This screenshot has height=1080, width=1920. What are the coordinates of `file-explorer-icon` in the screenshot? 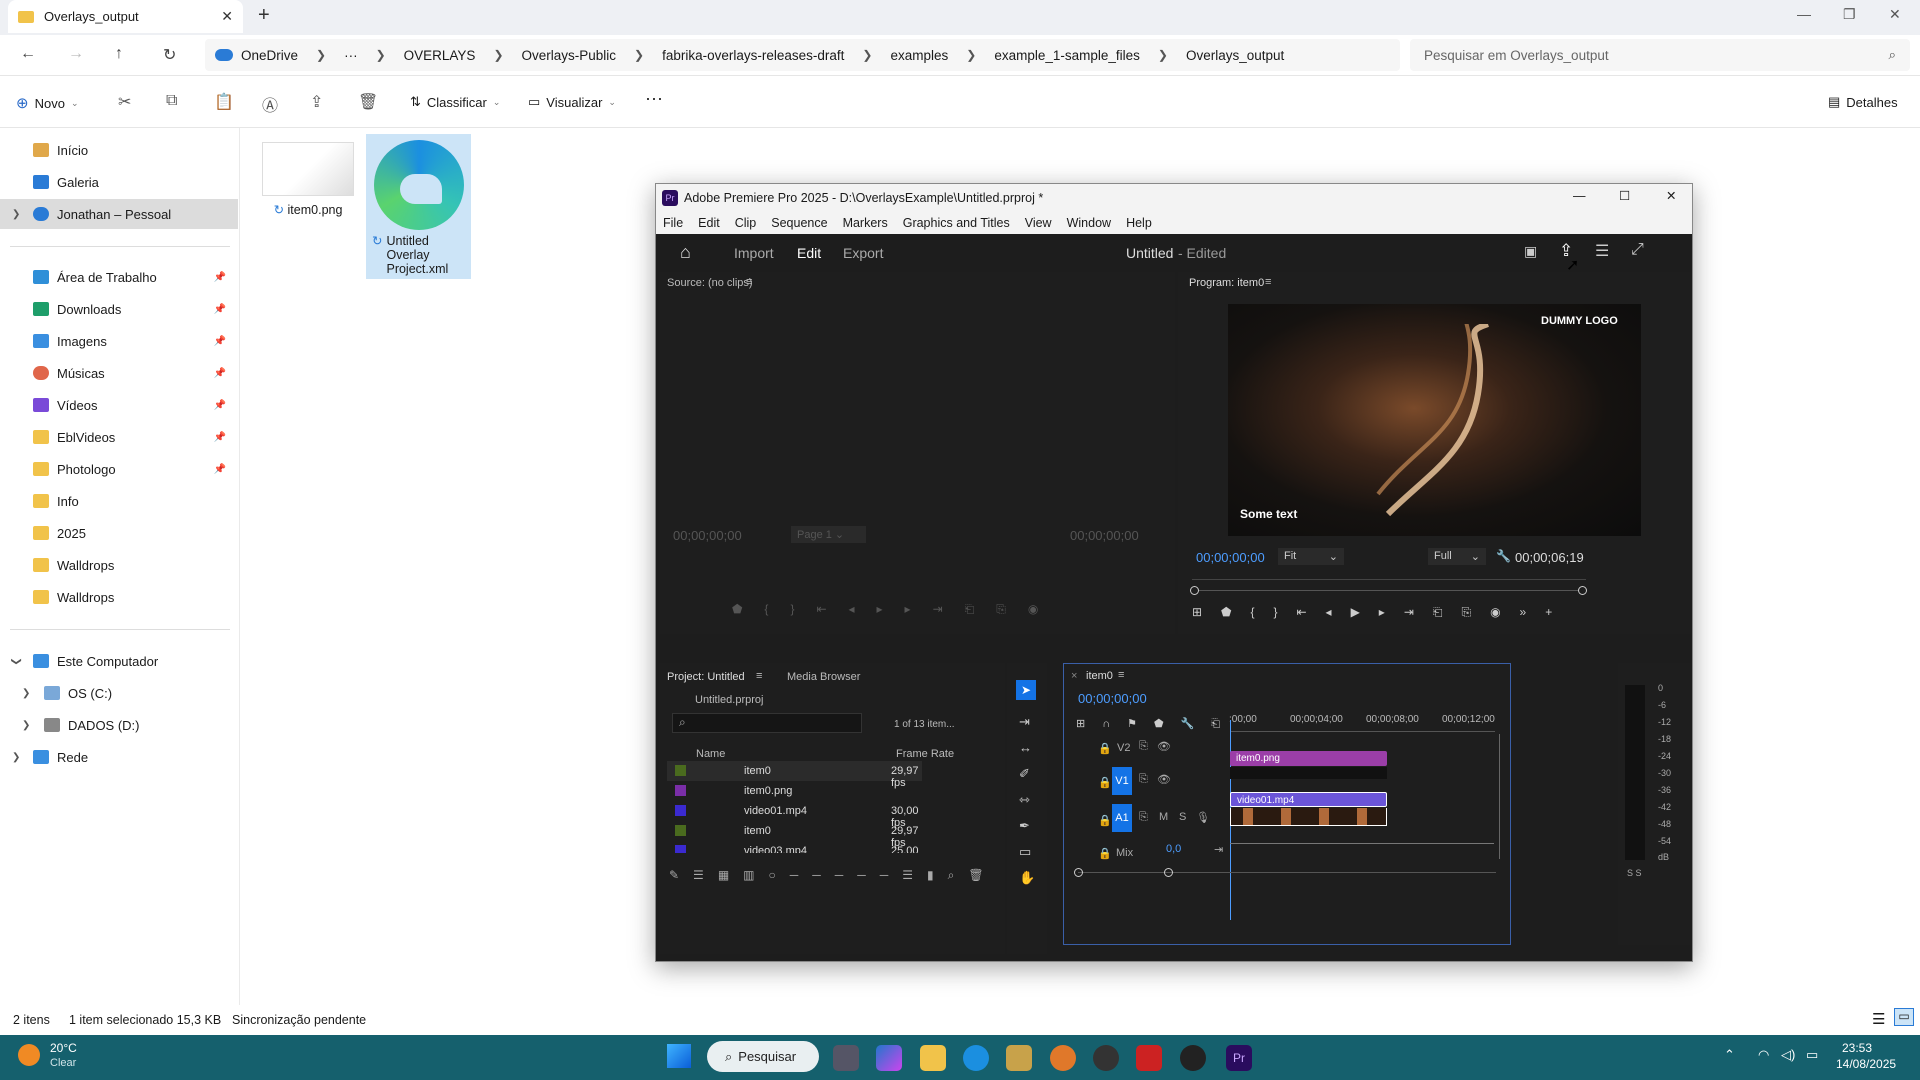 It's located at (933, 1058).